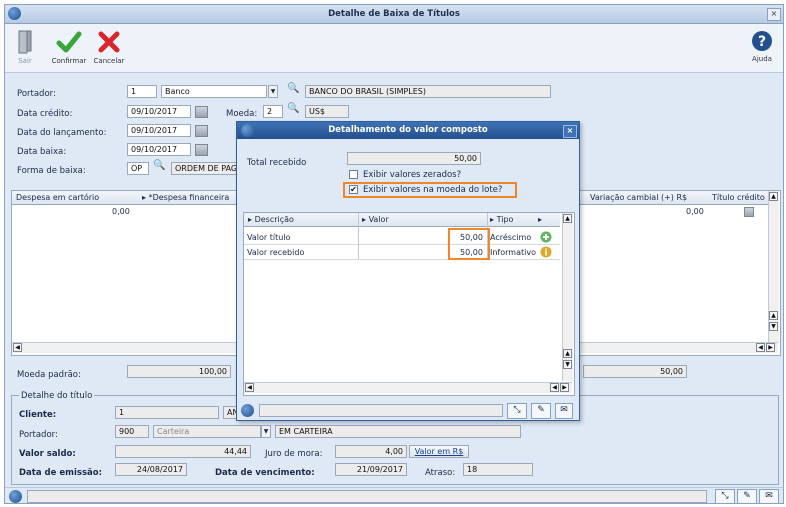 The image size is (786, 507). Describe the element at coordinates (414, 158) in the screenshot. I see `total-recebido-field: 50,00` at that location.